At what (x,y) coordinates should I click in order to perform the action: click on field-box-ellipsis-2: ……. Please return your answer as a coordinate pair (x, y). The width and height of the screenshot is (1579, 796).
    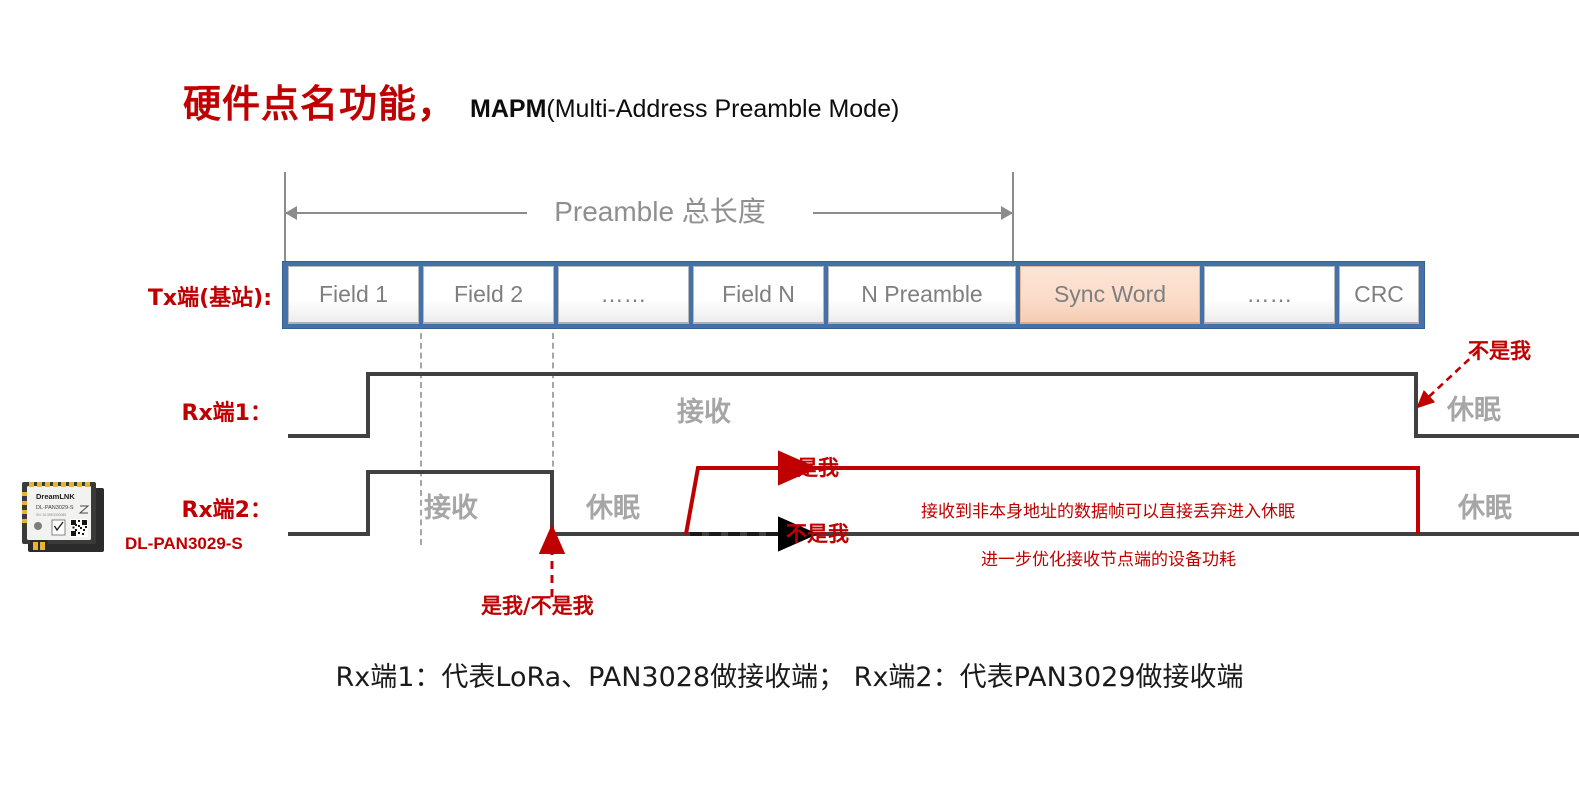
    Looking at the image, I should click on (1269, 295).